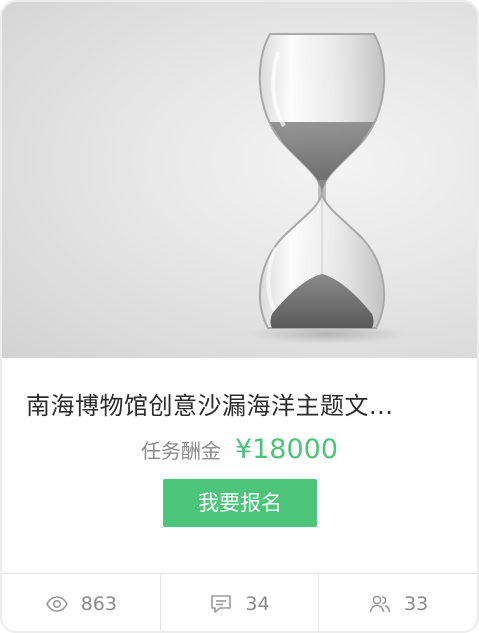  What do you see at coordinates (416, 603) in the screenshot?
I see `participants-count: 33` at bounding box center [416, 603].